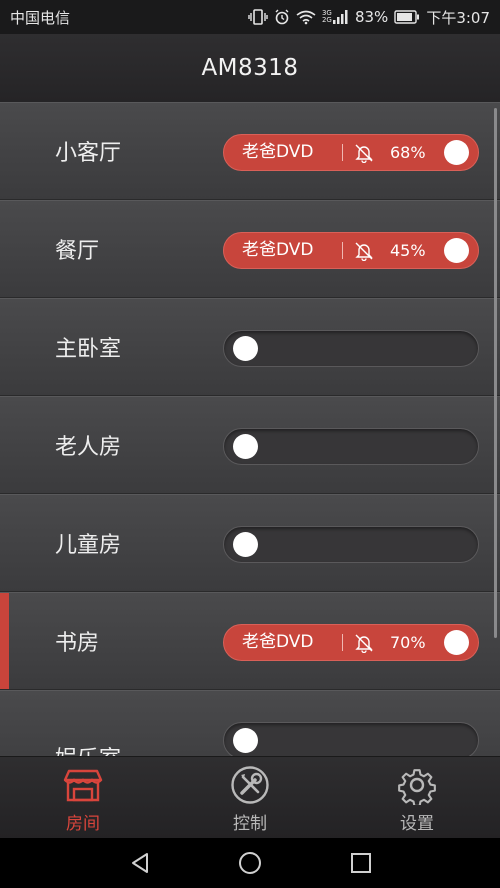  I want to click on room-row-master-bedroom: 主卧室, so click(250, 347).